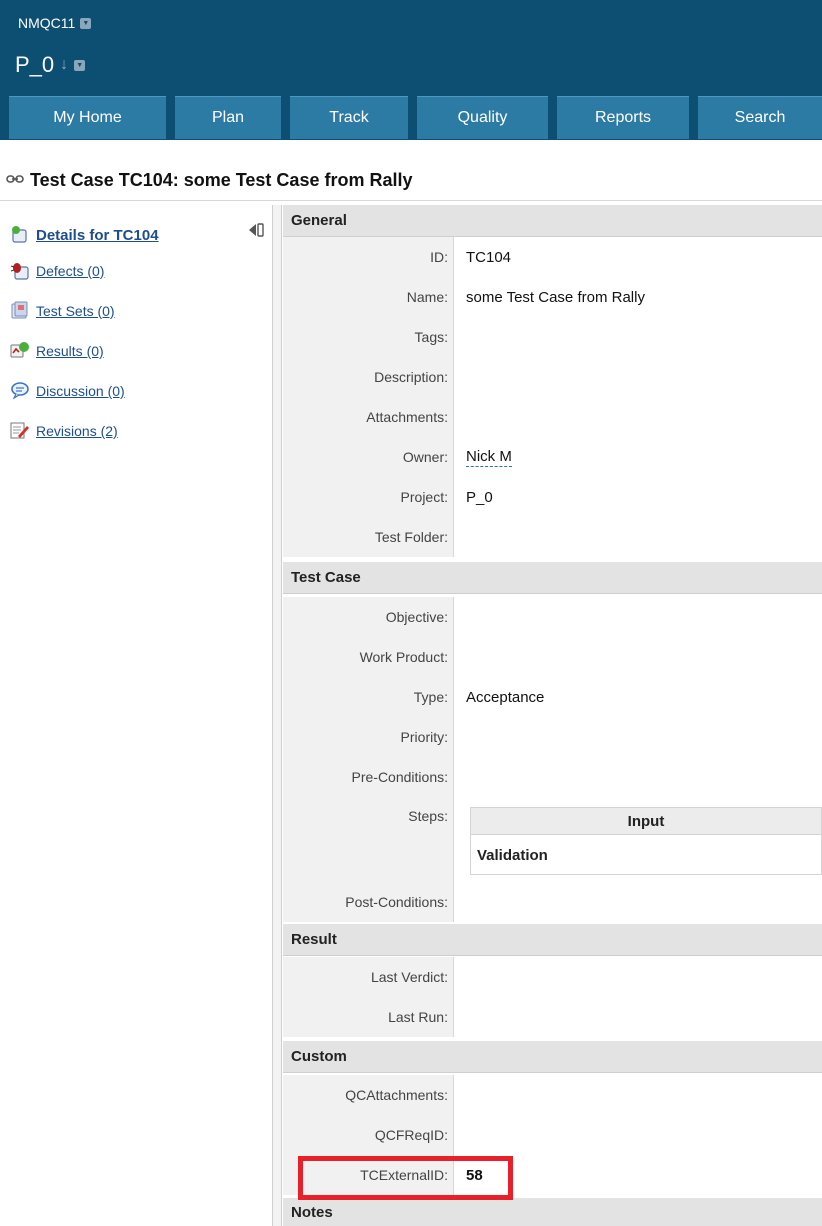 This screenshot has width=822, height=1226. What do you see at coordinates (552, 1057) in the screenshot?
I see `section-custom-header: Custom` at bounding box center [552, 1057].